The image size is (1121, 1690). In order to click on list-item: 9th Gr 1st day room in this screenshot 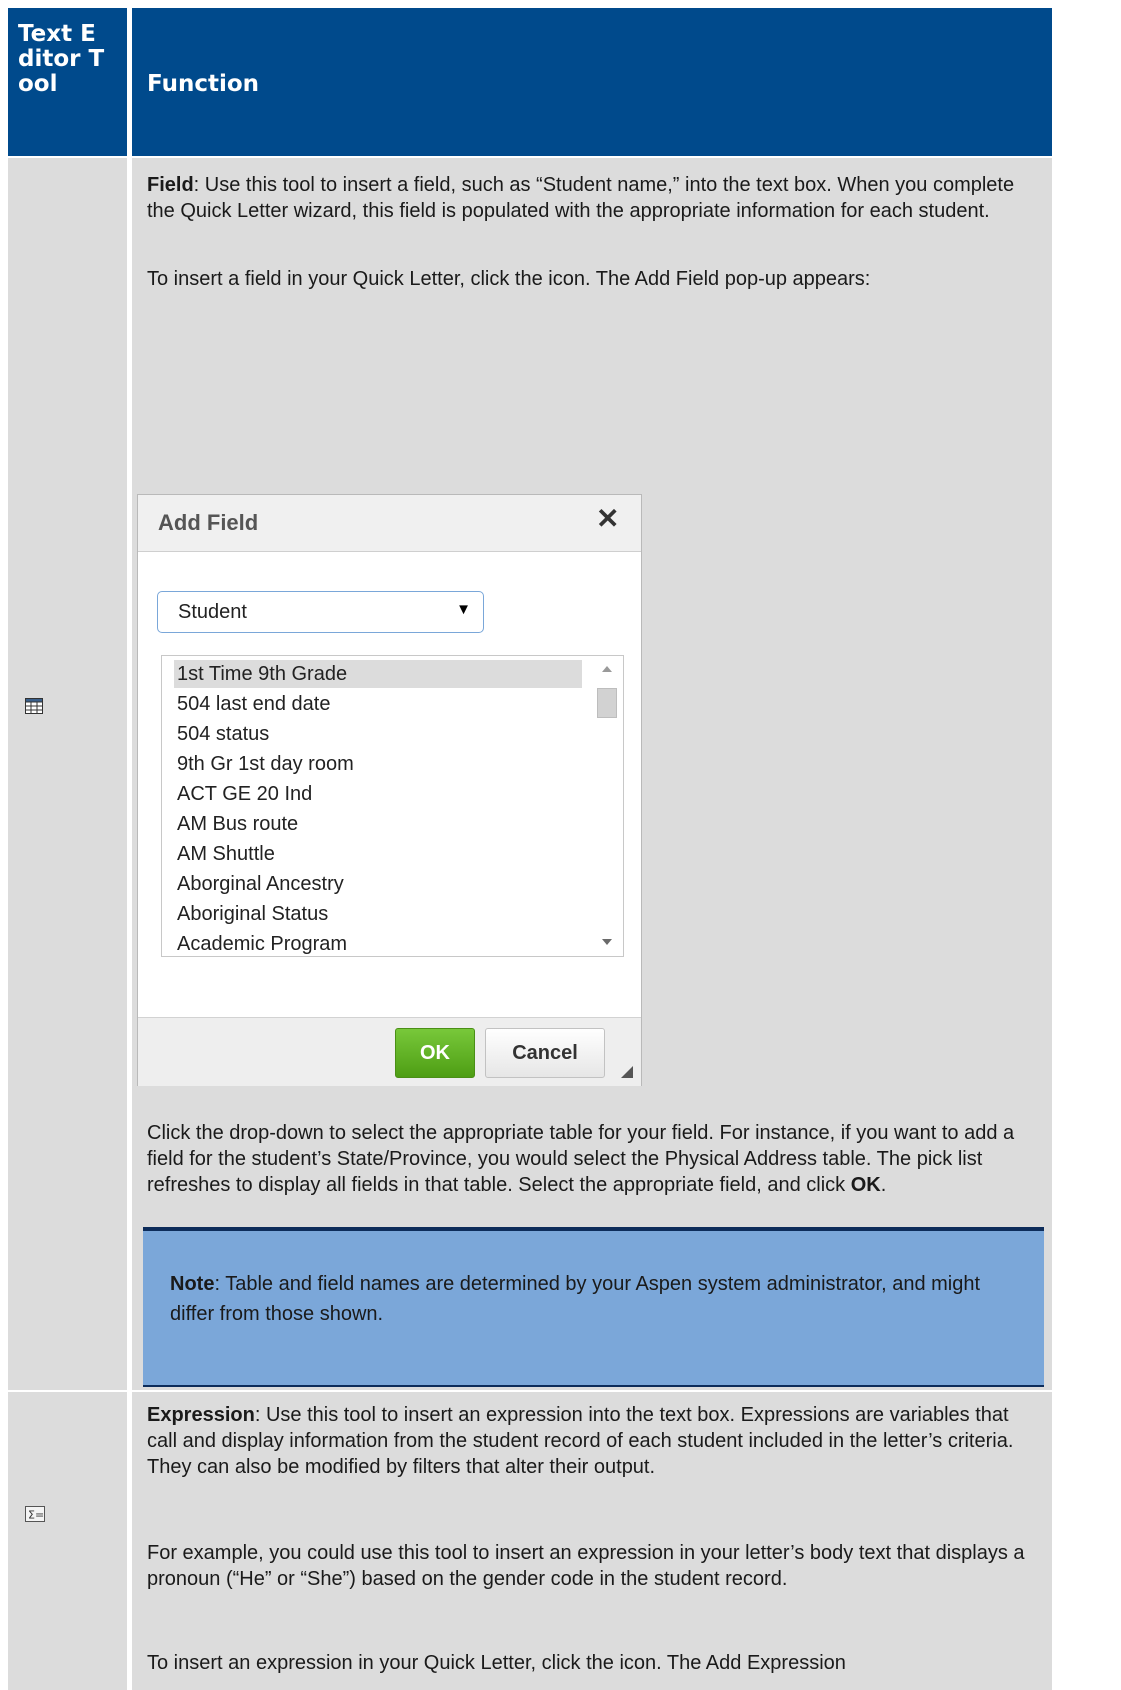, I will do `click(378, 764)`.